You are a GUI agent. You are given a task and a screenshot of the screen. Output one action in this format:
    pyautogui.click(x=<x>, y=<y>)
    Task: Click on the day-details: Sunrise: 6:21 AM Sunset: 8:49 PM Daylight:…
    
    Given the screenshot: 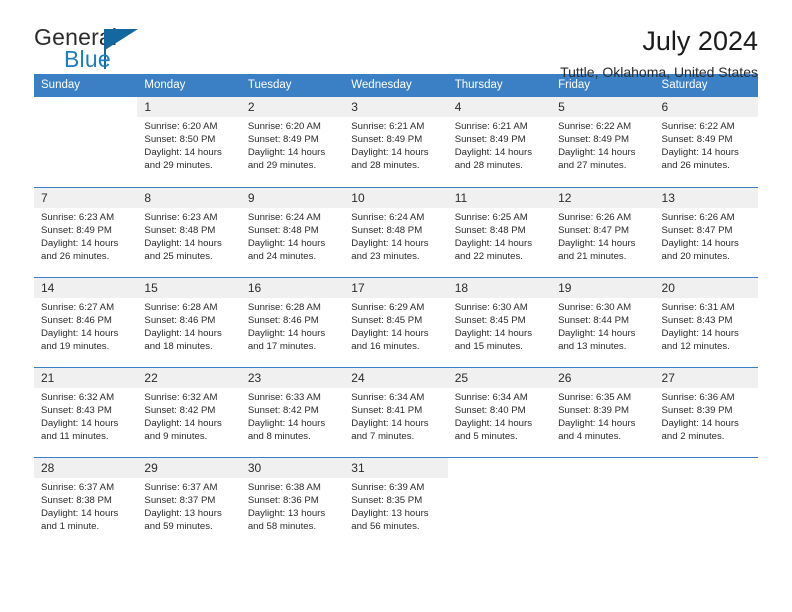 What is the action you would take?
    pyautogui.click(x=395, y=144)
    